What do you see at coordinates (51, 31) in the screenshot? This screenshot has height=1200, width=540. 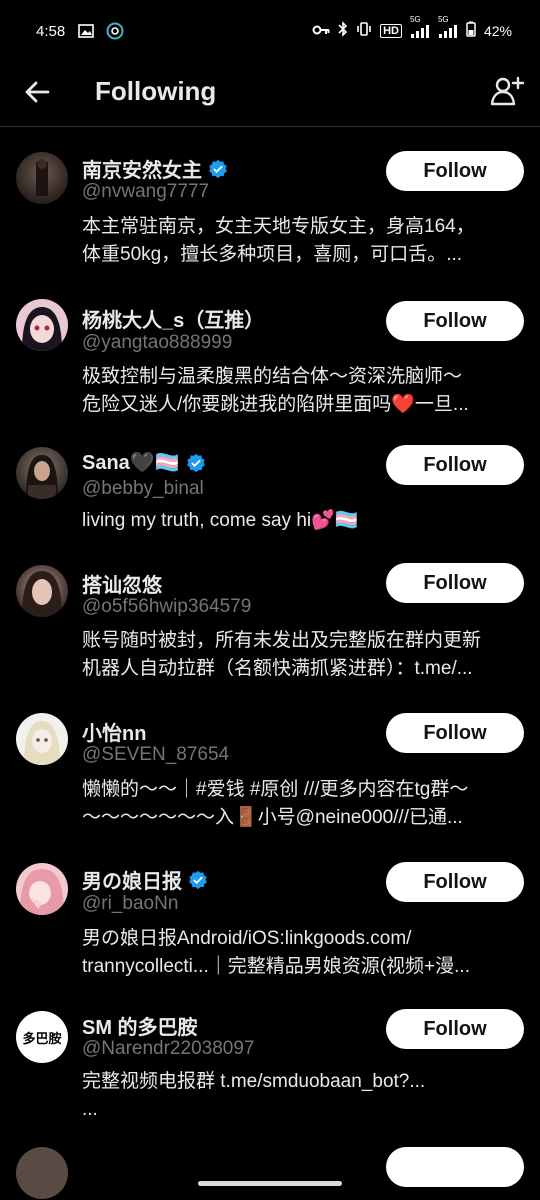 I see `status-time: 4:58` at bounding box center [51, 31].